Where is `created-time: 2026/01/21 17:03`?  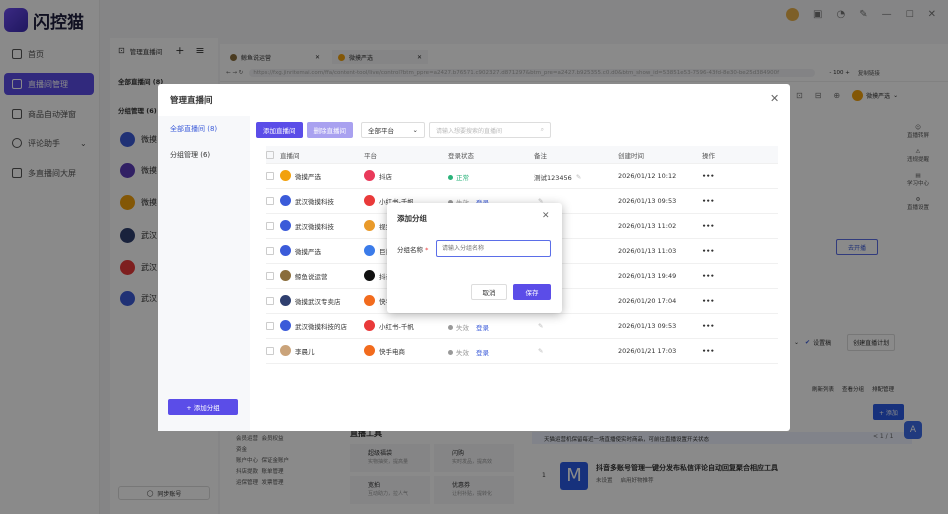
created-time: 2026/01/21 17:03 is located at coordinates (647, 351).